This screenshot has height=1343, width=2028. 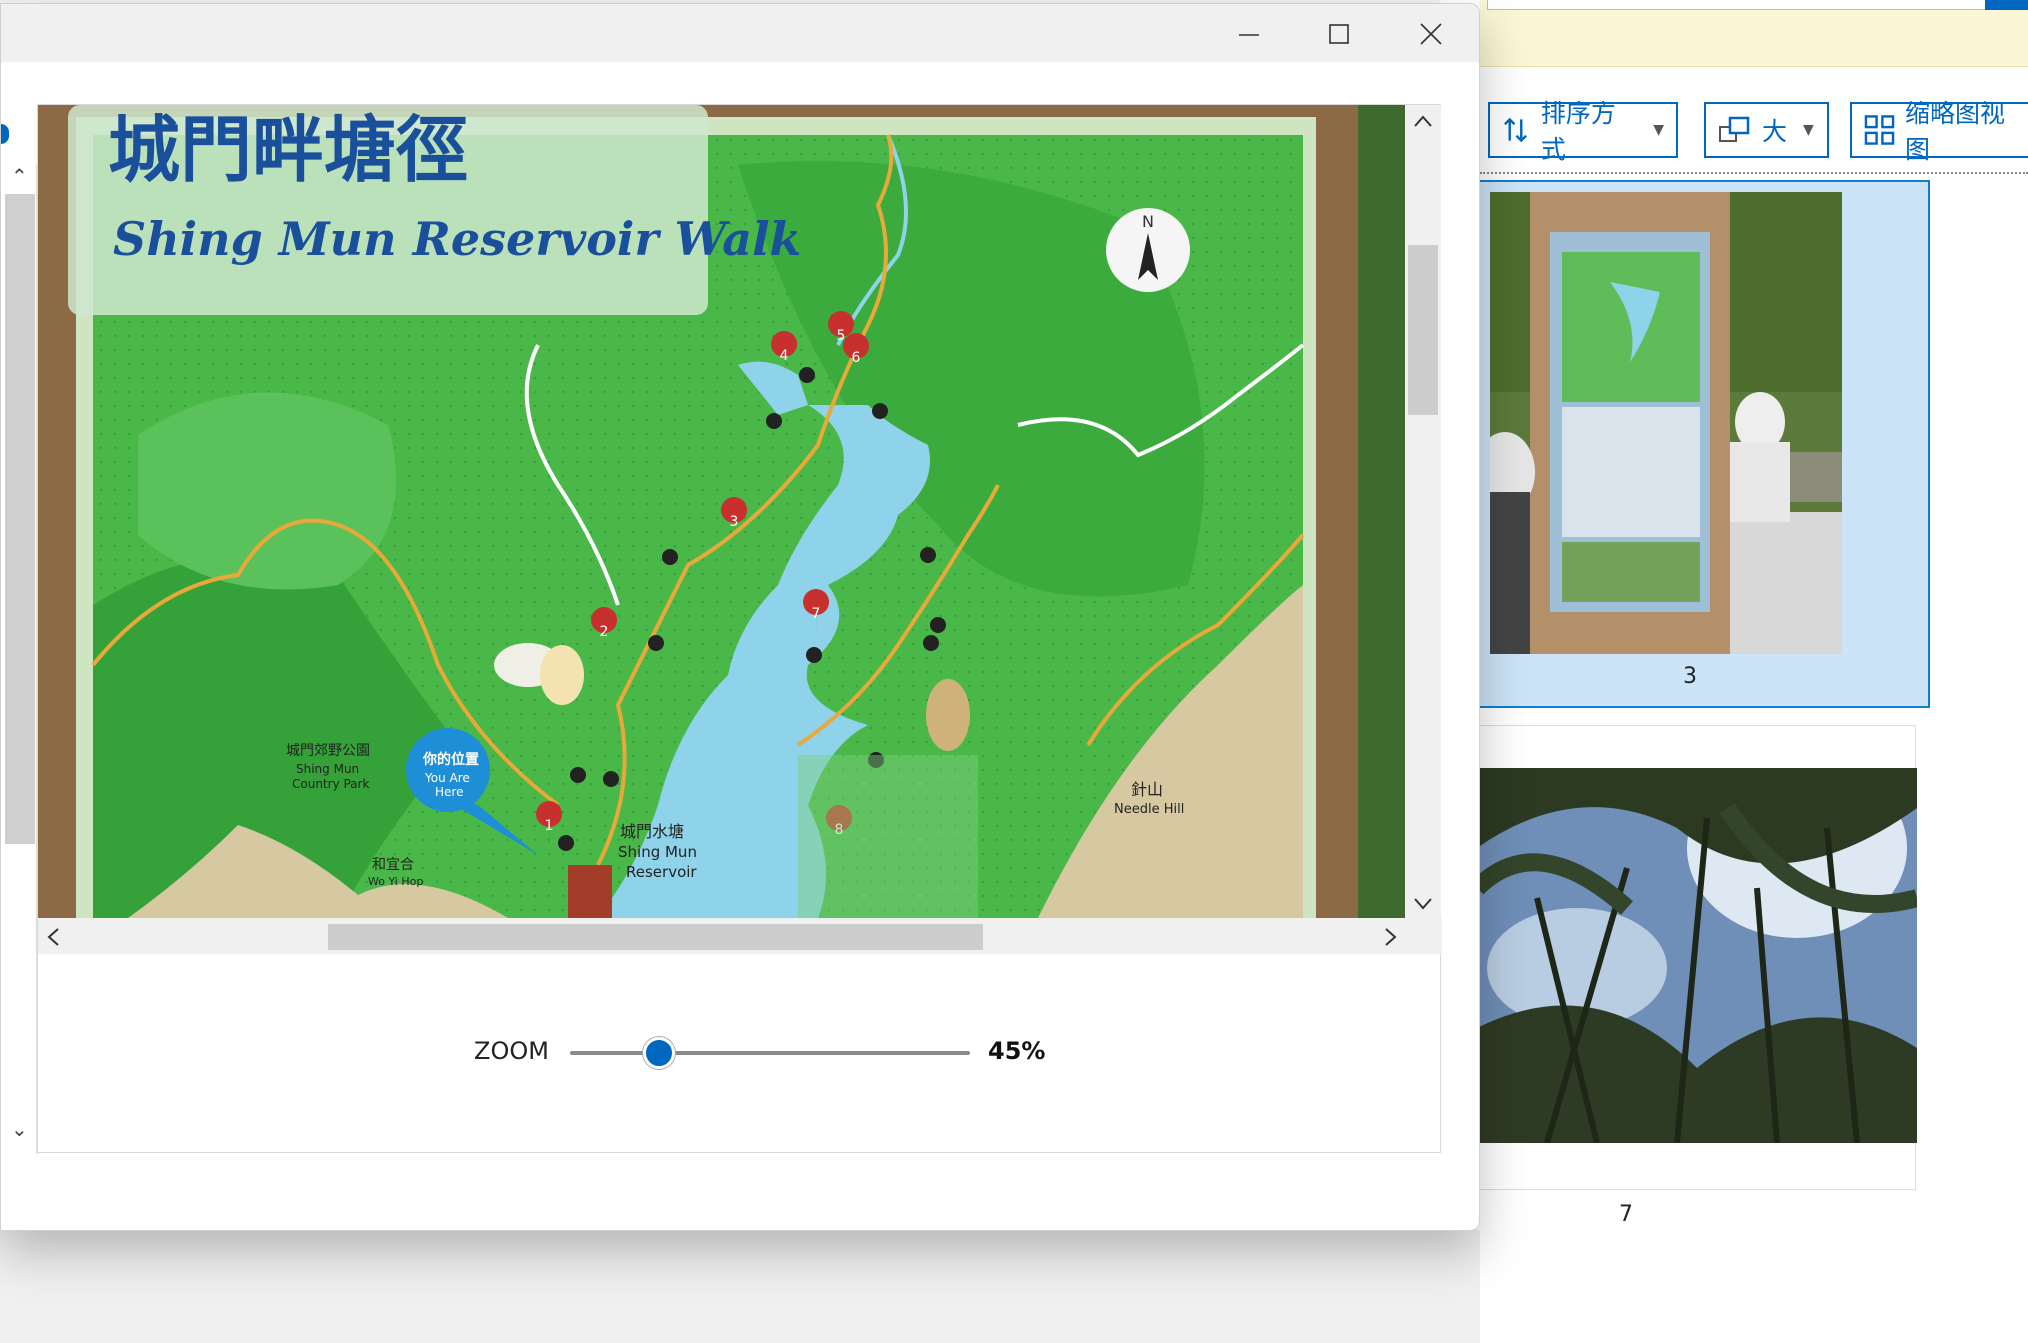 I want to click on label-needle-hill-cn: 針山, so click(x=1147, y=789).